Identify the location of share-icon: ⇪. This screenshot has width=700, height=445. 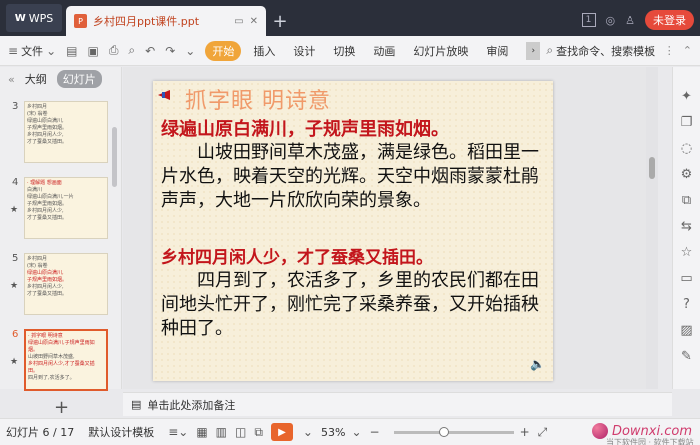
(651, 50).